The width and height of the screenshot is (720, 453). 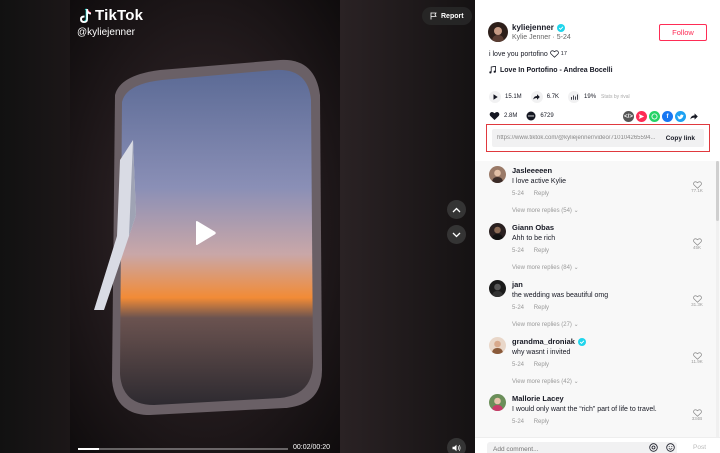 What do you see at coordinates (697, 361) in the screenshot?
I see `comment-like-count: 11.9K` at bounding box center [697, 361].